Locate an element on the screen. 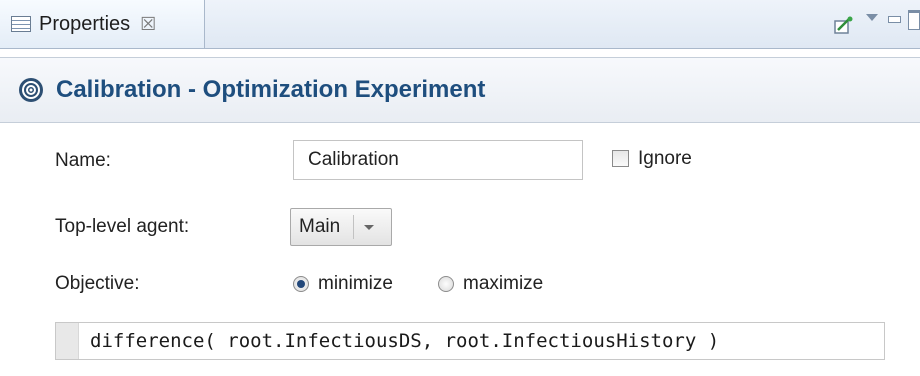 Image resolution: width=920 pixels, height=376 pixels. objective-label: Objective: is located at coordinates (97, 283).